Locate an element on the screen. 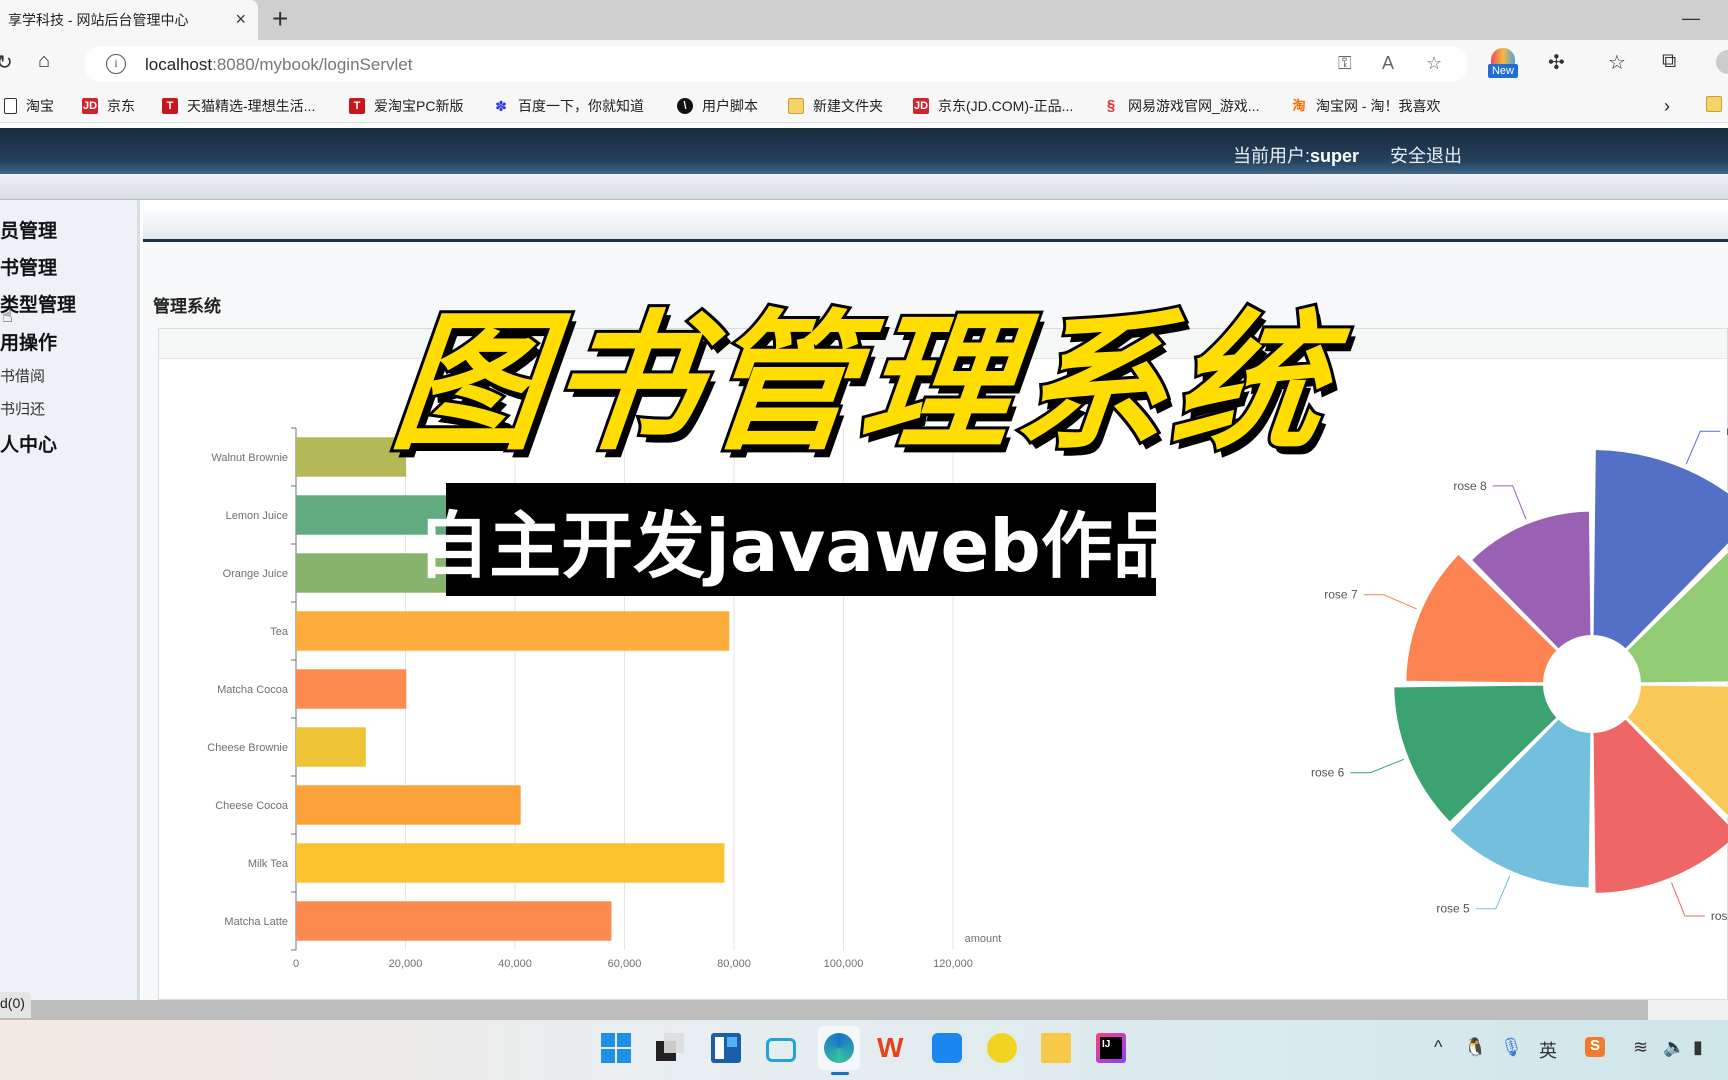 This screenshot has width=1728, height=1080. ime-indicator: 英 is located at coordinates (1548, 1050).